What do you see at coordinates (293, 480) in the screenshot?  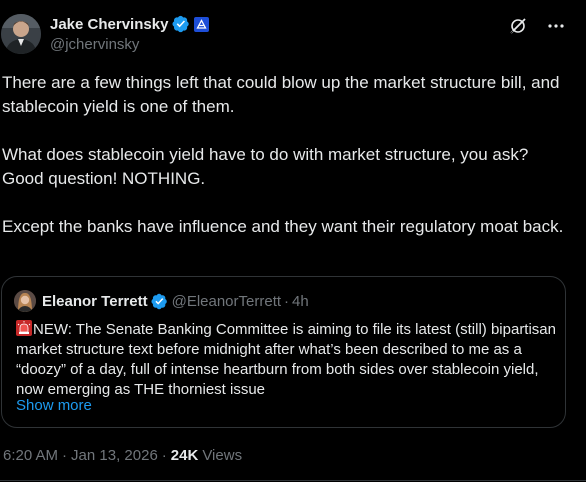 I see `divider` at bounding box center [293, 480].